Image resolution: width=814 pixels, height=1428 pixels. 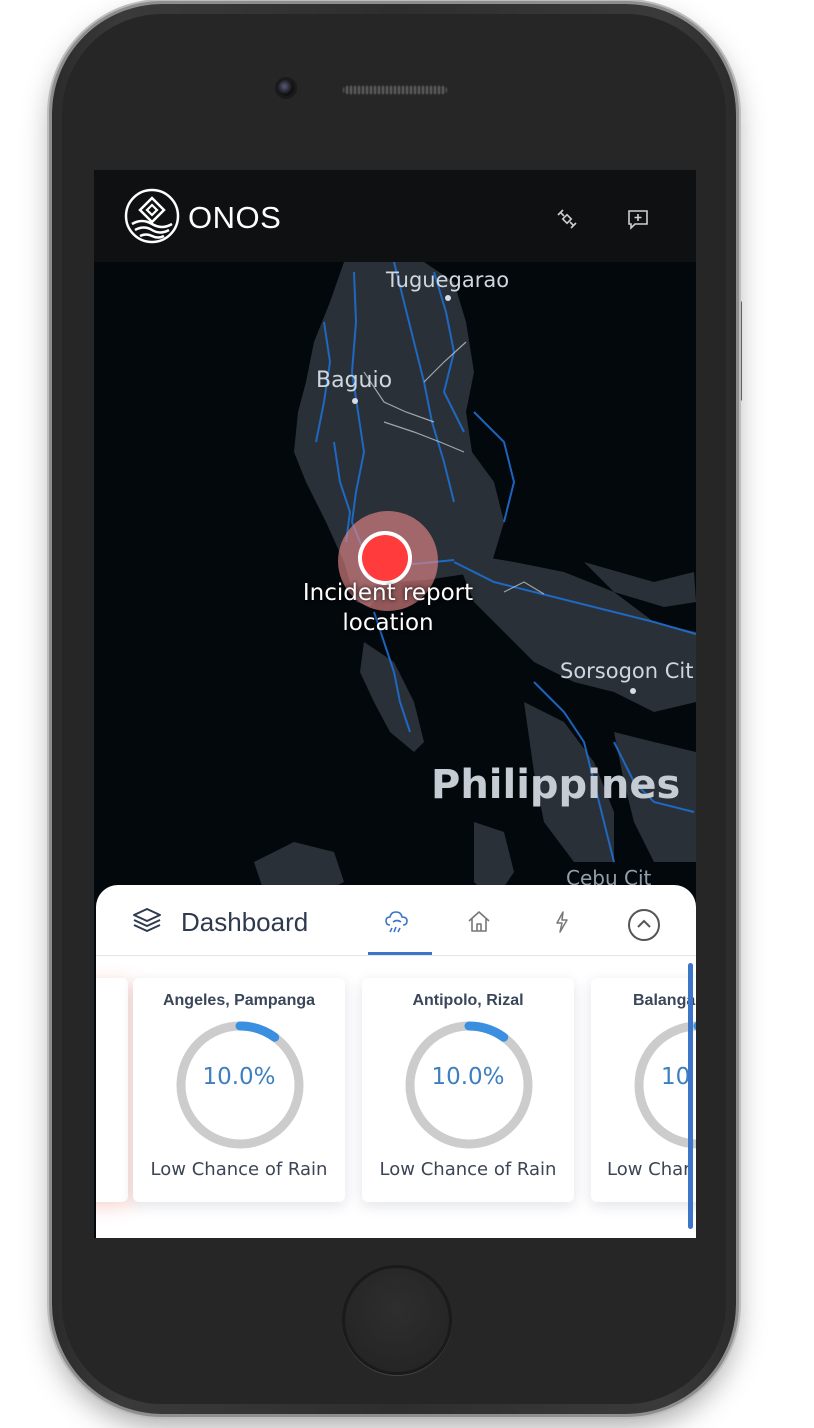 I want to click on card-location: Angeles, Pampanga, so click(x=239, y=1000).